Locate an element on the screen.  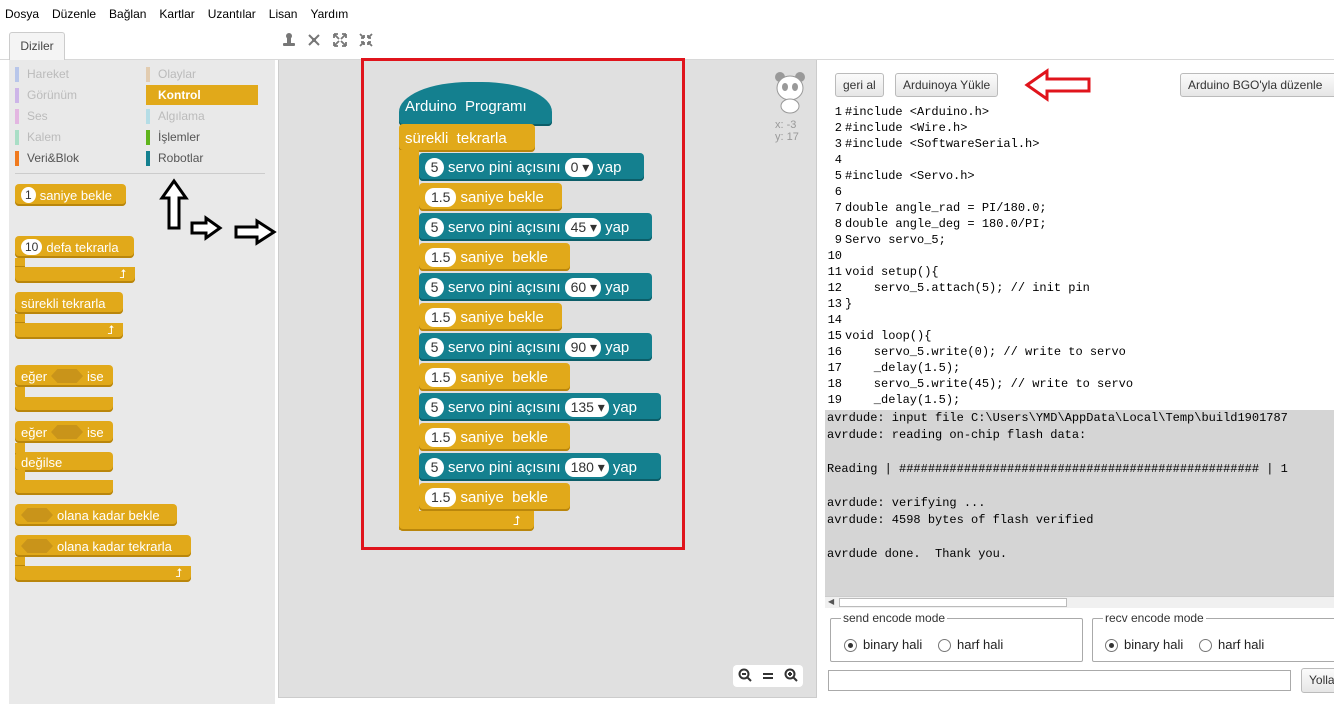
line-number: 1 is located at coordinates (838, 112).